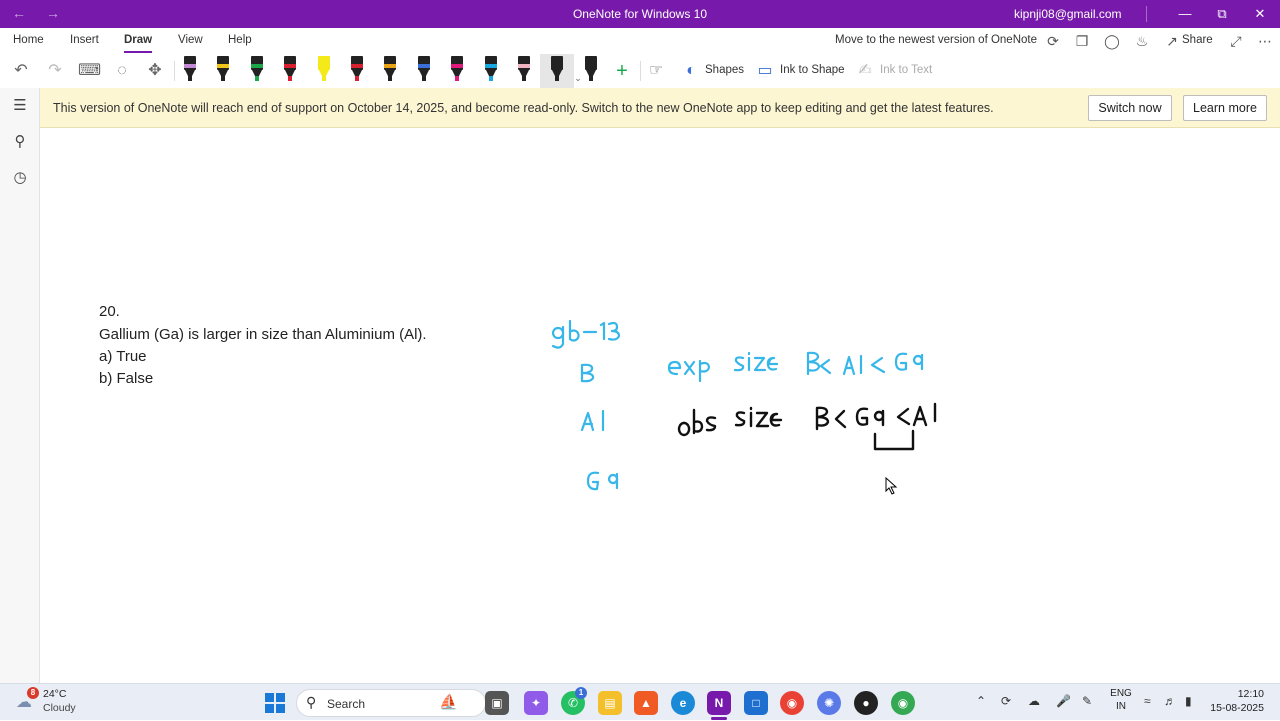 This screenshot has width=1280, height=721. Describe the element at coordinates (20, 178) in the screenshot. I see `recent-notes-icon: ◷` at that location.